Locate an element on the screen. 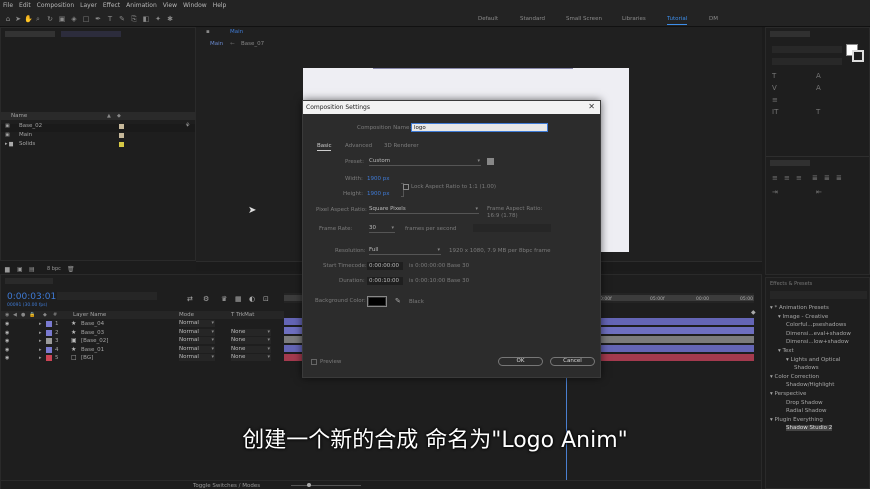 The image size is (870, 489). menu-view: View is located at coordinates (170, 5).